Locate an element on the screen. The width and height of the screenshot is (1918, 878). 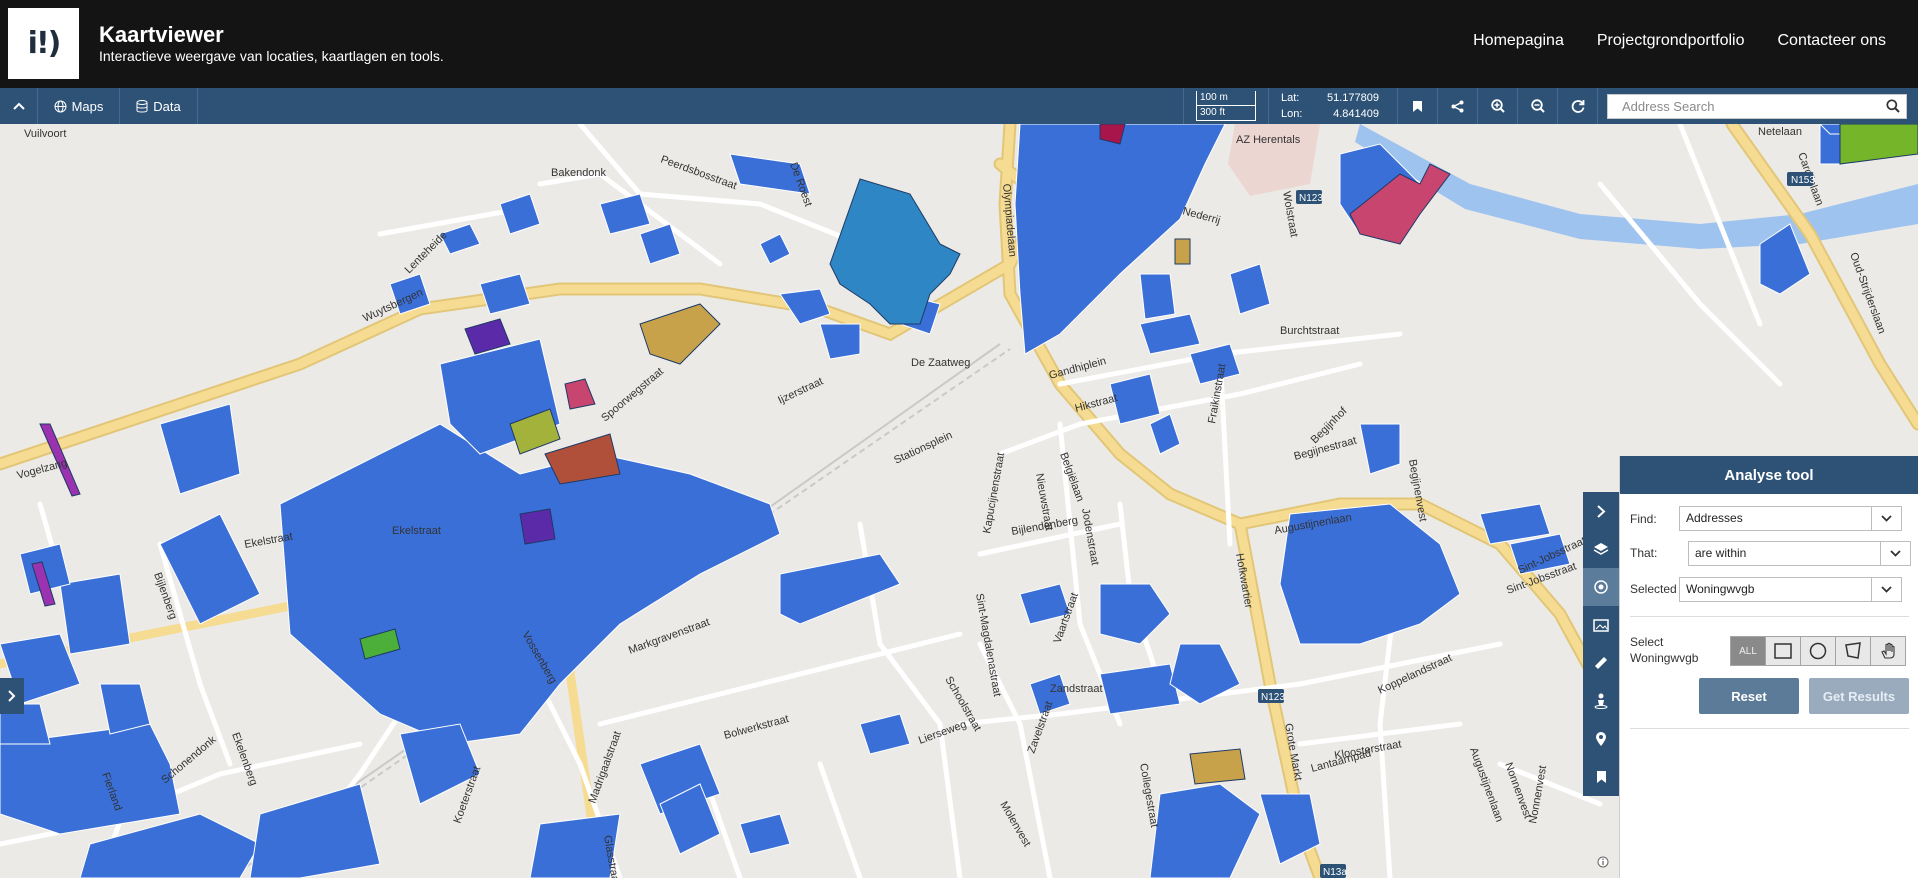
get-results-label: Get Results is located at coordinates (1859, 696).